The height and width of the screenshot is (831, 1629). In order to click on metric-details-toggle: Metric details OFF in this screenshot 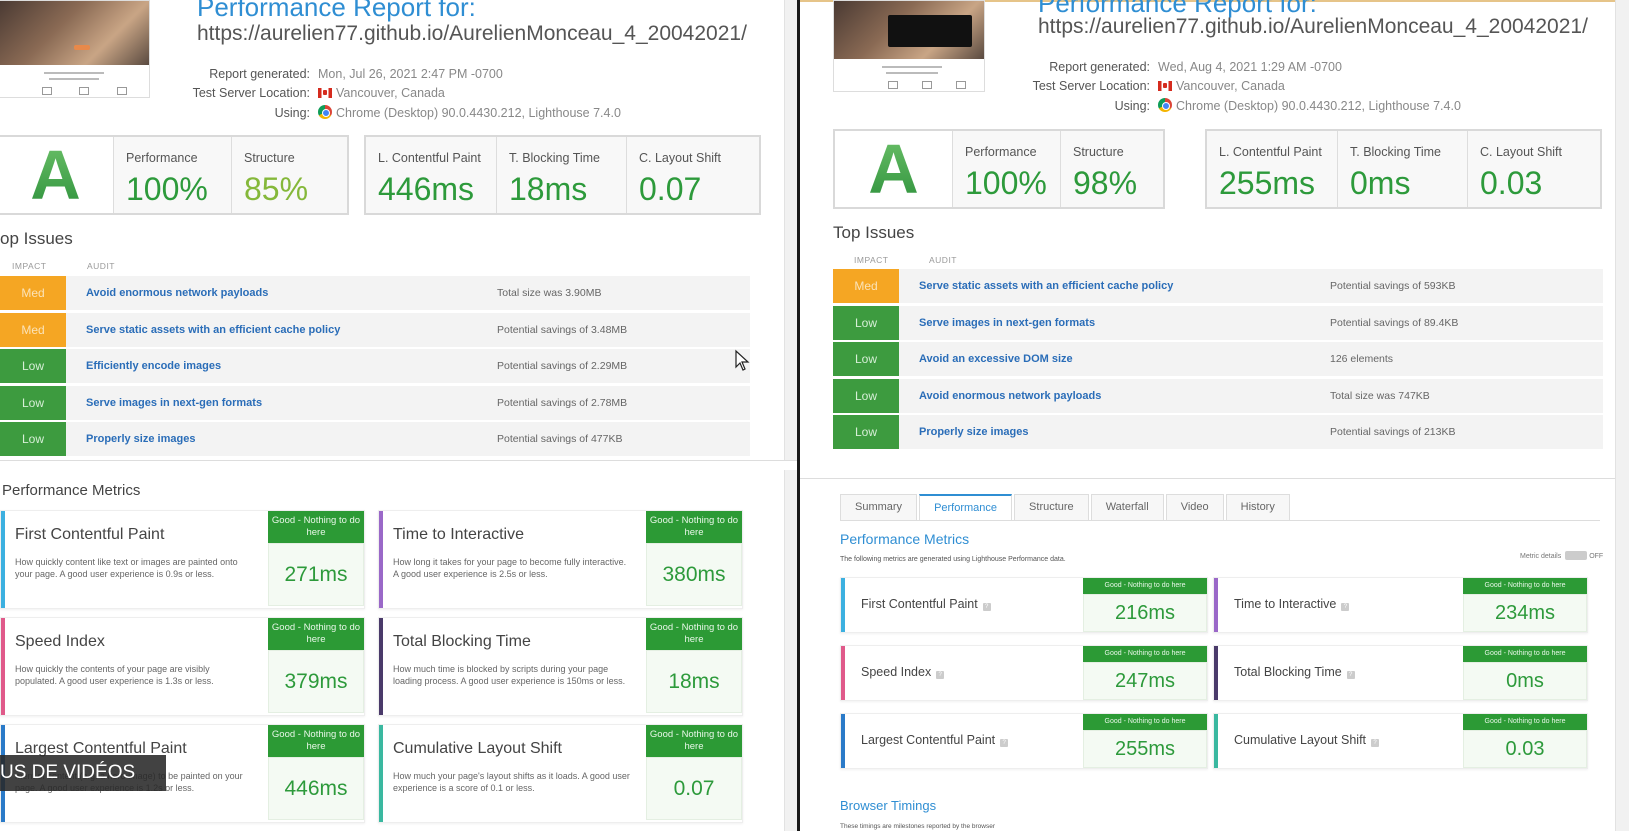, I will do `click(1561, 555)`.